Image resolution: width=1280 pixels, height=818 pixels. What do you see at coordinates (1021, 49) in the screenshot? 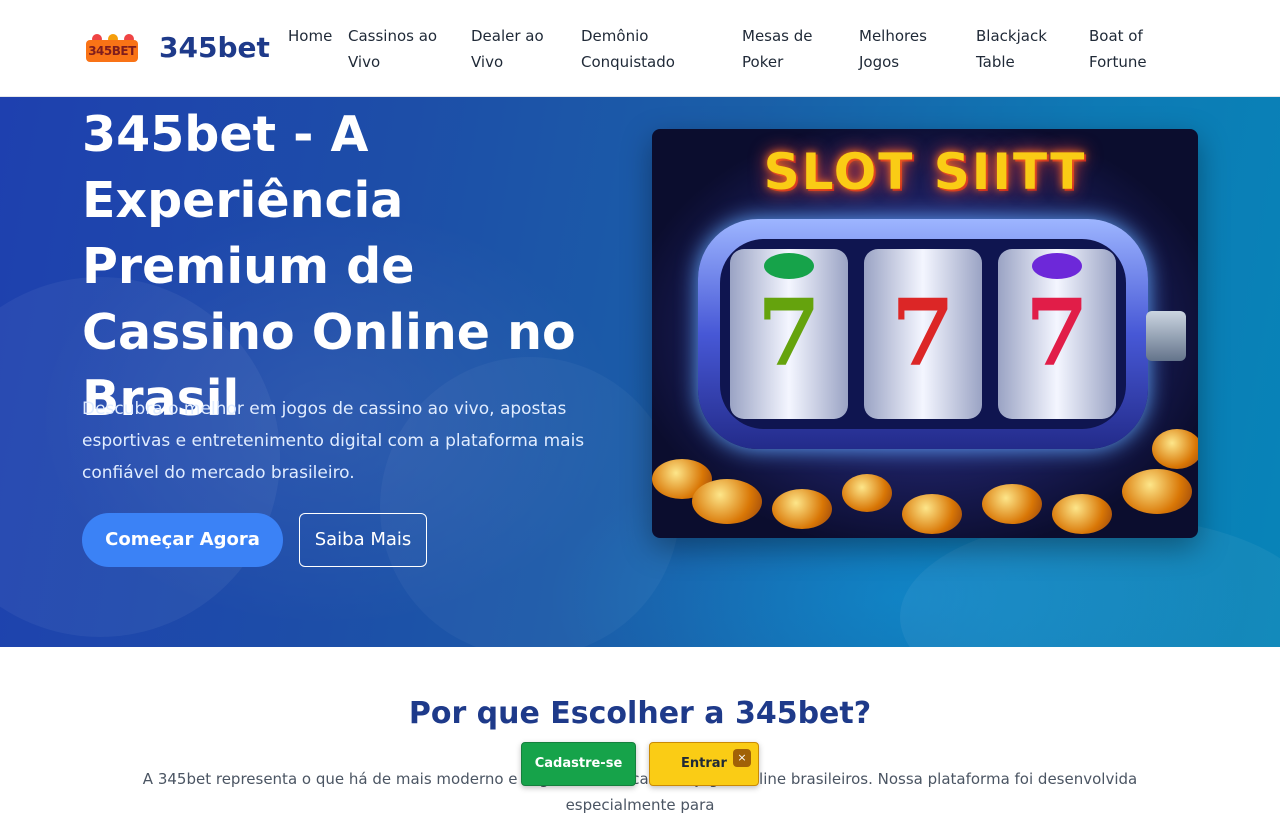
I see `nav-blackjack-table: Blackjack Table` at bounding box center [1021, 49].